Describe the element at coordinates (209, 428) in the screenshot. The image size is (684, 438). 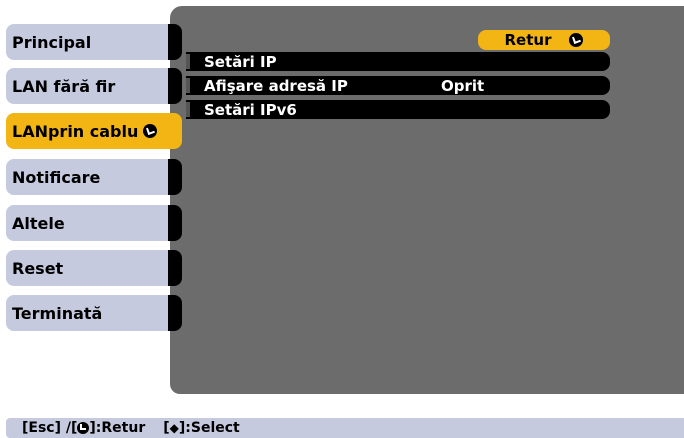
I see `footer-select: ]:Select` at that location.